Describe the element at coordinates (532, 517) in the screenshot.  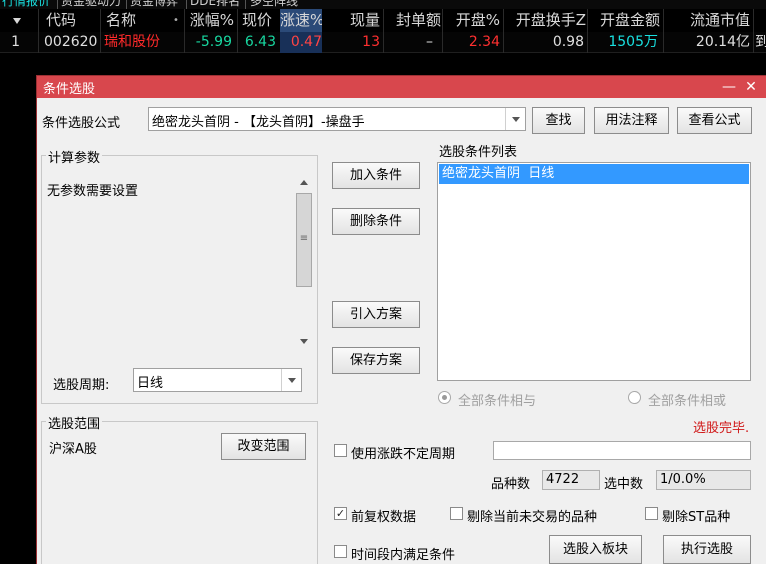
I see `exclude-untraded-label: 剔除当前未交易的品种` at that location.